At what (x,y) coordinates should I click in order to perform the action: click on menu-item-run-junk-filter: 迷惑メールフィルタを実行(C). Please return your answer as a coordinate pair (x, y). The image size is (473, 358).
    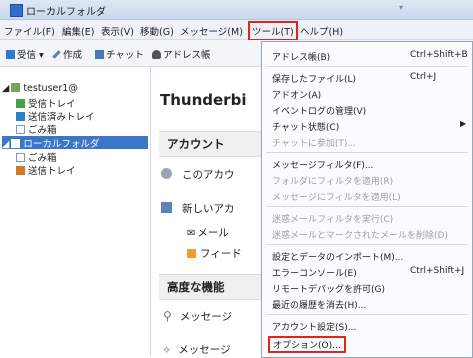
    Looking at the image, I should click on (367, 218).